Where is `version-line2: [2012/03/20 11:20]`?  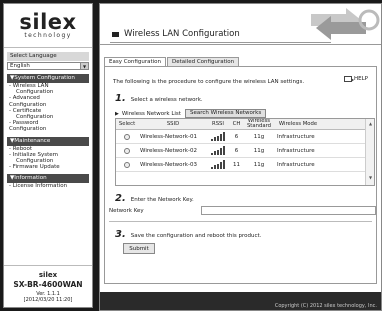 version-line2: [2012/03/20 11:20] is located at coordinates (48, 299).